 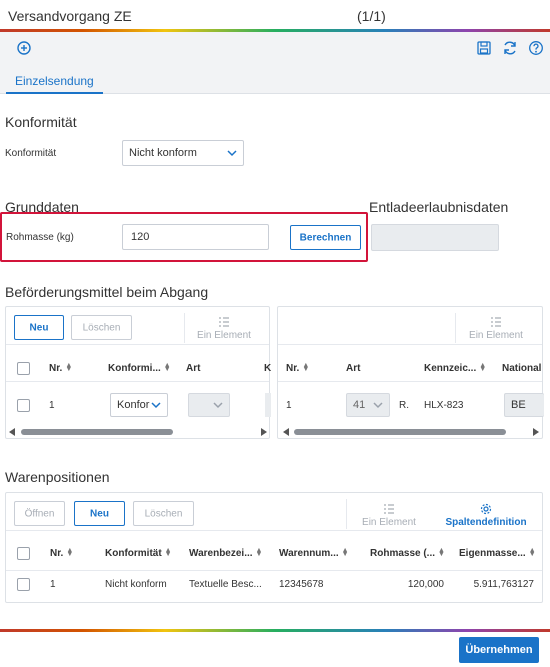 What do you see at coordinates (389, 522) in the screenshot?
I see `waren-element-label: Ein Element` at bounding box center [389, 522].